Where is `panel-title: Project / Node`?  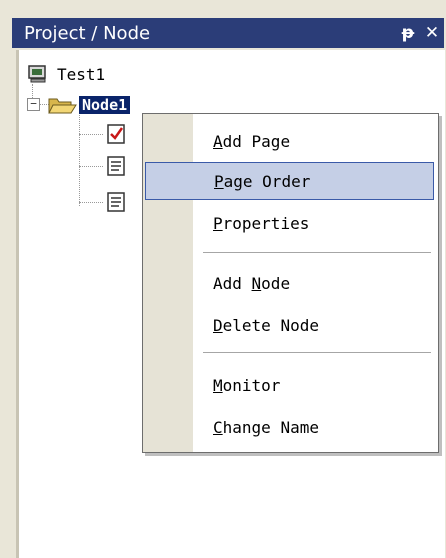 panel-title: Project / Node is located at coordinates (87, 33).